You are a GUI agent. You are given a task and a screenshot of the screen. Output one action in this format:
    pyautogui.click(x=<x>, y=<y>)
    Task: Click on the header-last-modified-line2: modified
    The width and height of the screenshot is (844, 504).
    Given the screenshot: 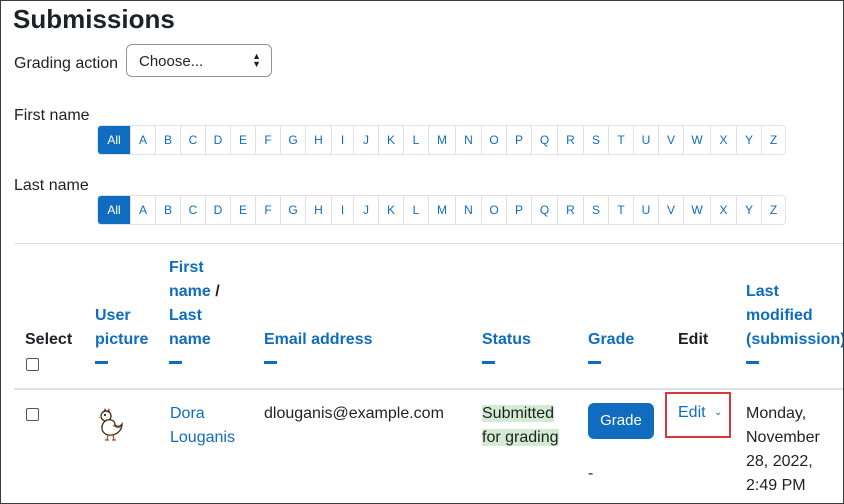 What is the action you would take?
    pyautogui.click(x=779, y=315)
    